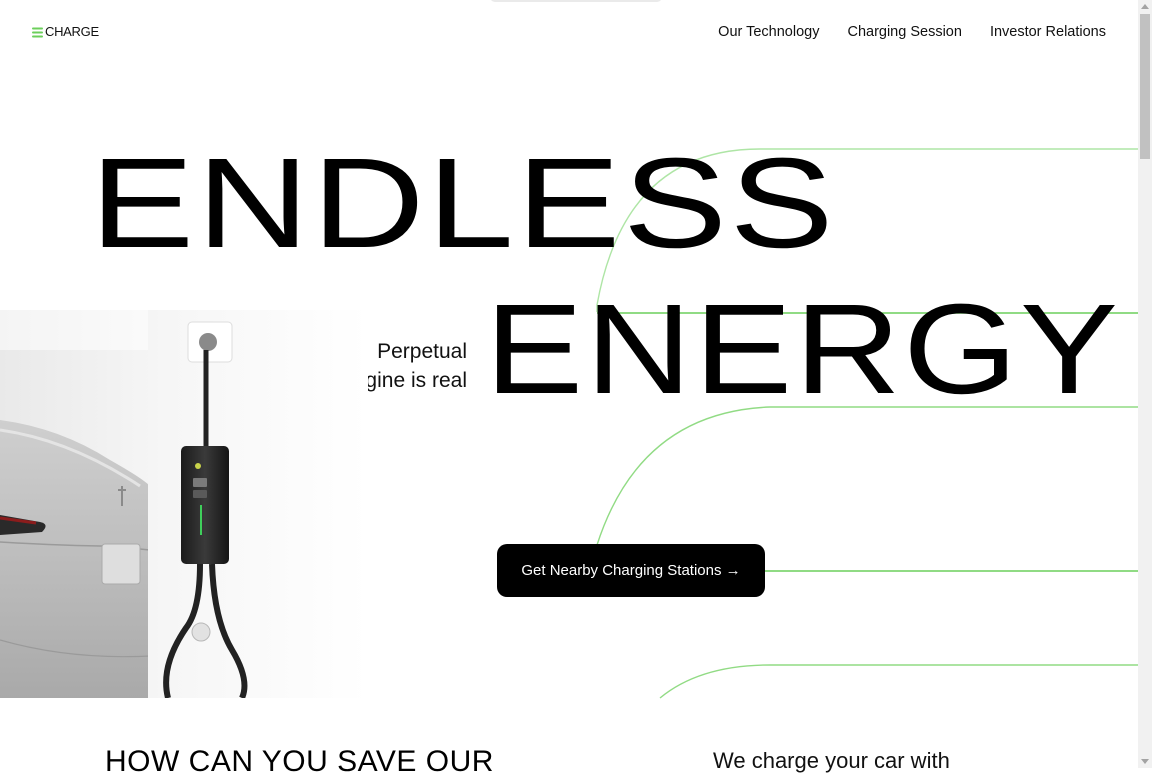  Describe the element at coordinates (631, 570) in the screenshot. I see `get-nearby-charging-stations-button: Get Nearby Charging Stations →` at that location.